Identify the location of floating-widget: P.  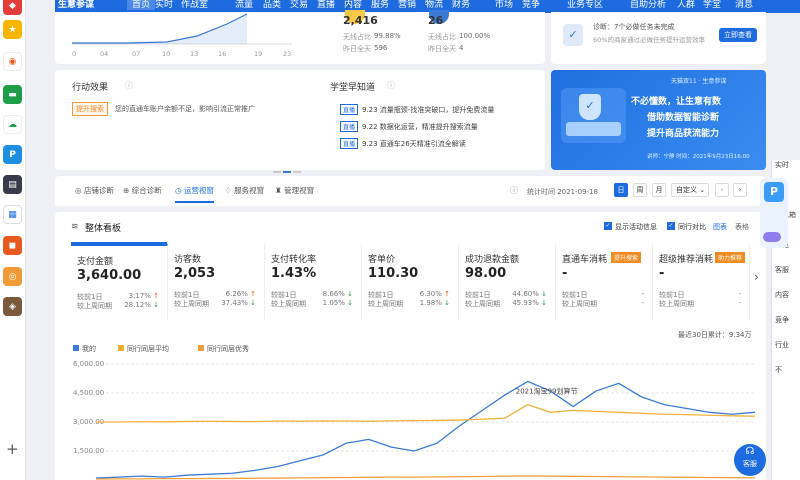
(774, 213).